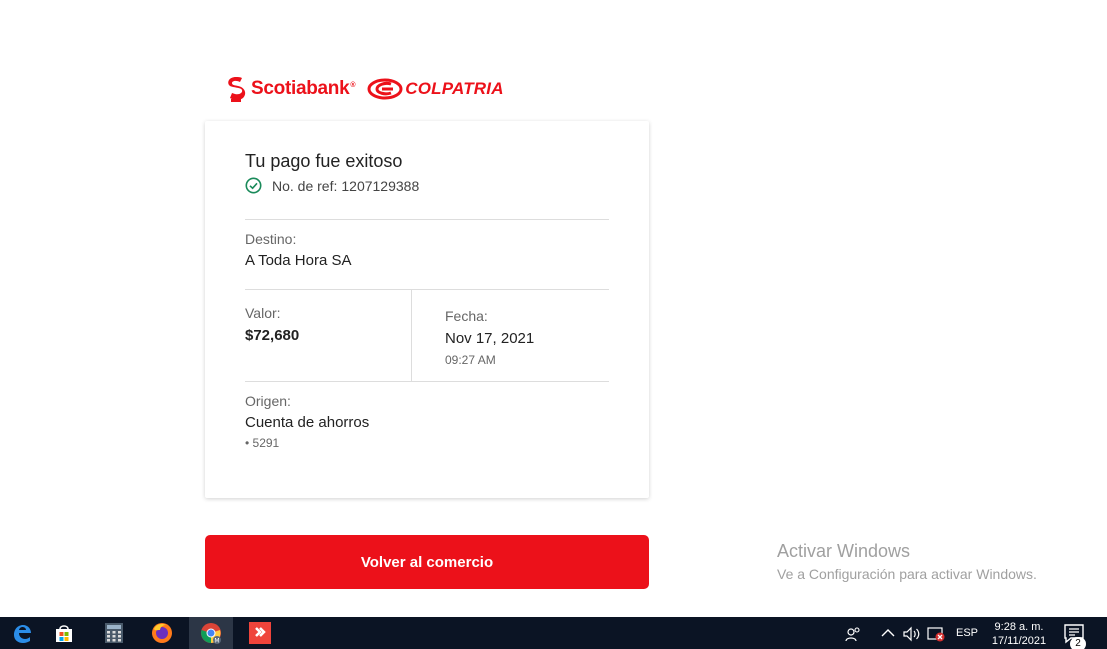 The height and width of the screenshot is (649, 1107). I want to click on colpatria-wordmark: COLPATRIA, so click(454, 88).